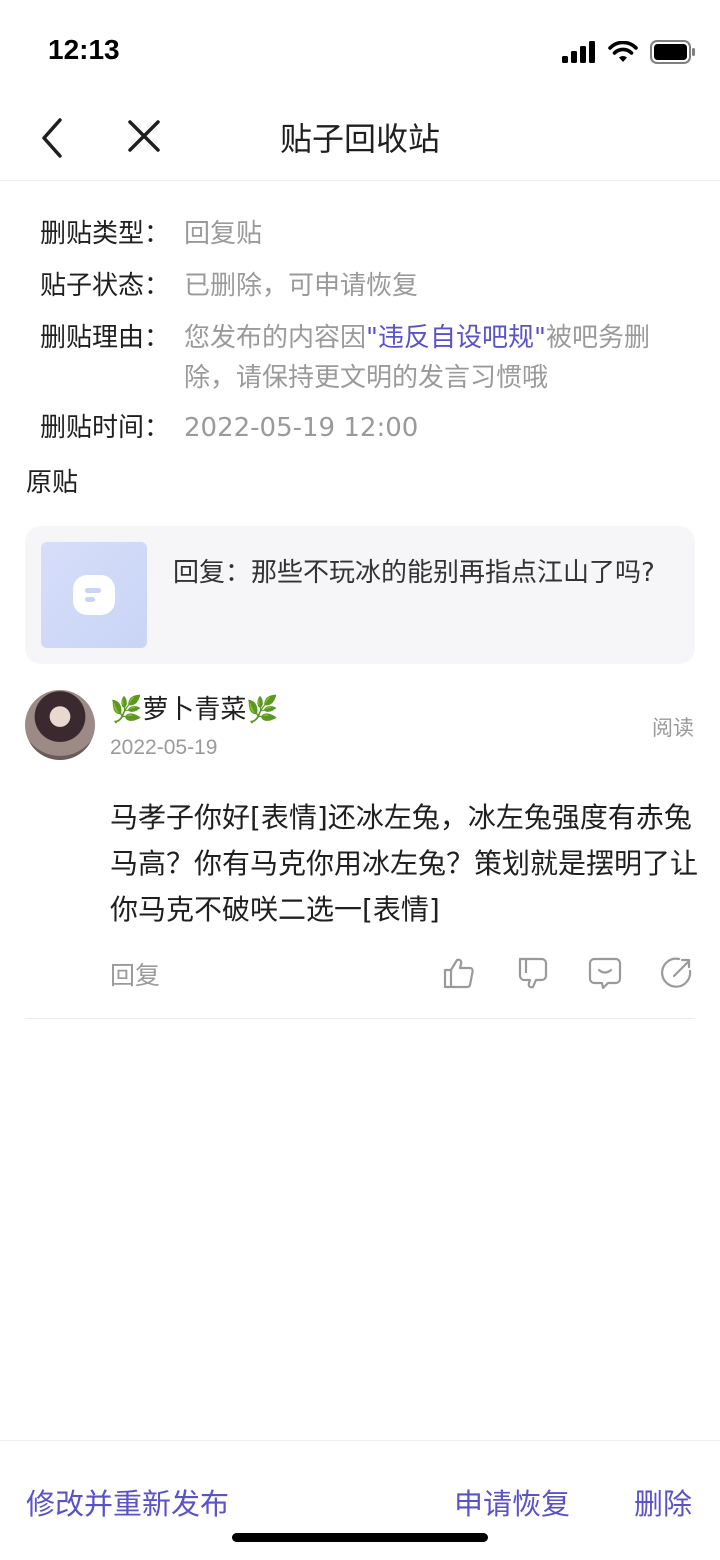 Image resolution: width=720 pixels, height=1560 pixels. I want to click on info-row-reason: 删贴理由： 您发布的内容因"违反自设吧规"被吧务删除，请保持更文明的发言习惯哦, so click(370, 358).